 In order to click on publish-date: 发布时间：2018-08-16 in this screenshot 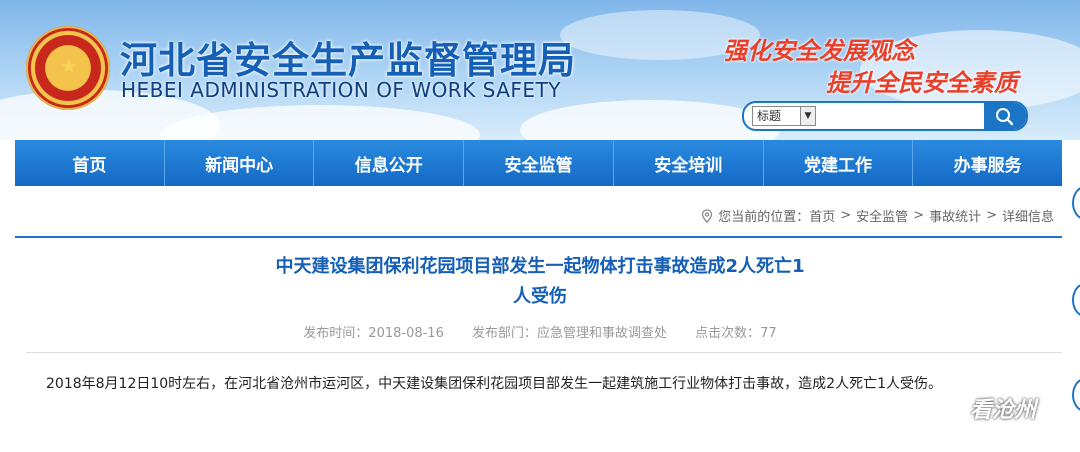, I will do `click(373, 333)`.